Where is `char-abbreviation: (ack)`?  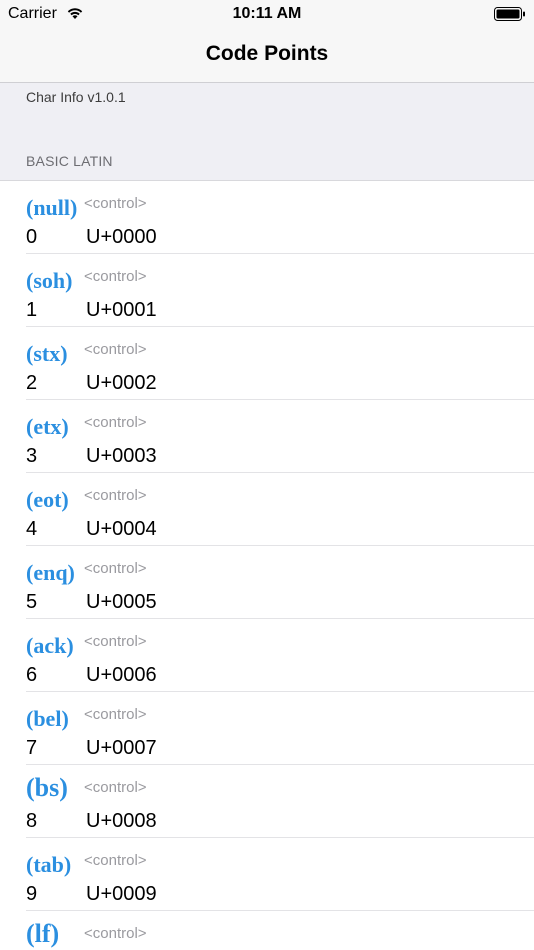 char-abbreviation: (ack) is located at coordinates (50, 645).